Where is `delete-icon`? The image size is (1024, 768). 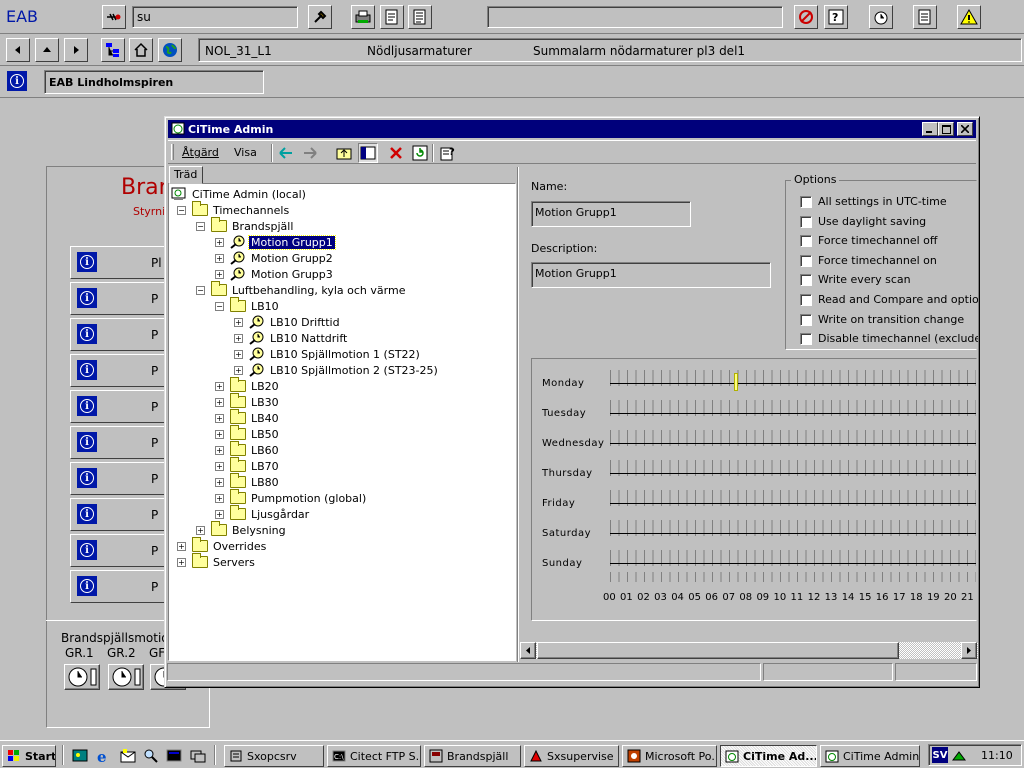 delete-icon is located at coordinates (396, 153).